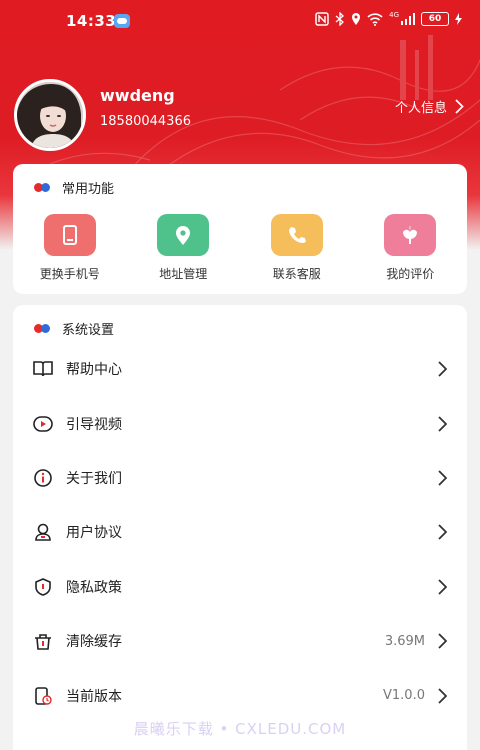 The height and width of the screenshot is (750, 480). Describe the element at coordinates (183, 235) in the screenshot. I see `location-pin-icon` at that location.